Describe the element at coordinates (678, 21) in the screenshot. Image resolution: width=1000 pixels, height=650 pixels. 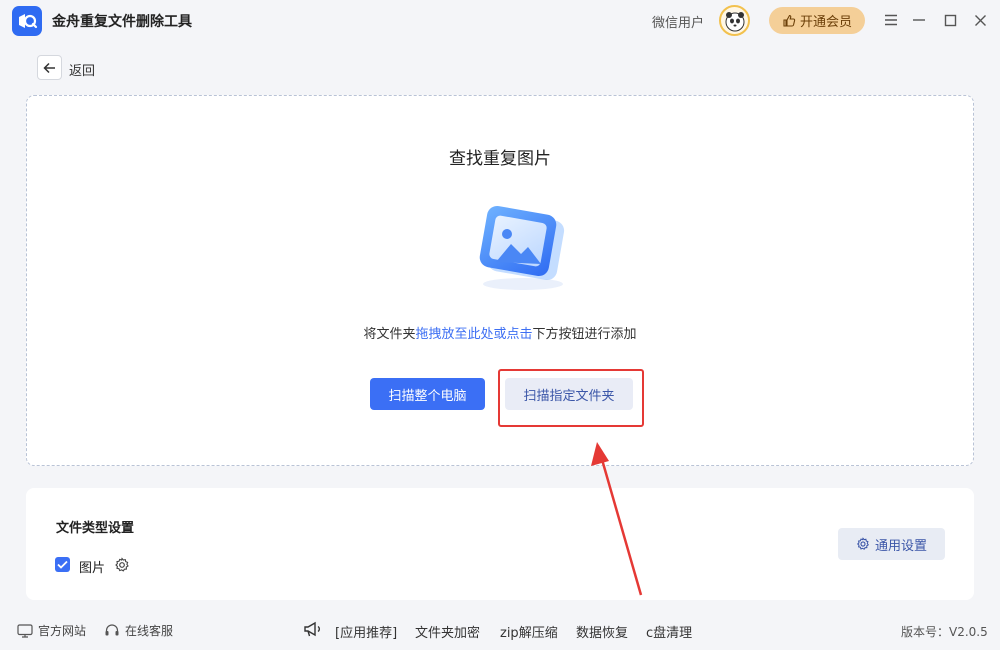
I see `user-name: 微信用户` at that location.